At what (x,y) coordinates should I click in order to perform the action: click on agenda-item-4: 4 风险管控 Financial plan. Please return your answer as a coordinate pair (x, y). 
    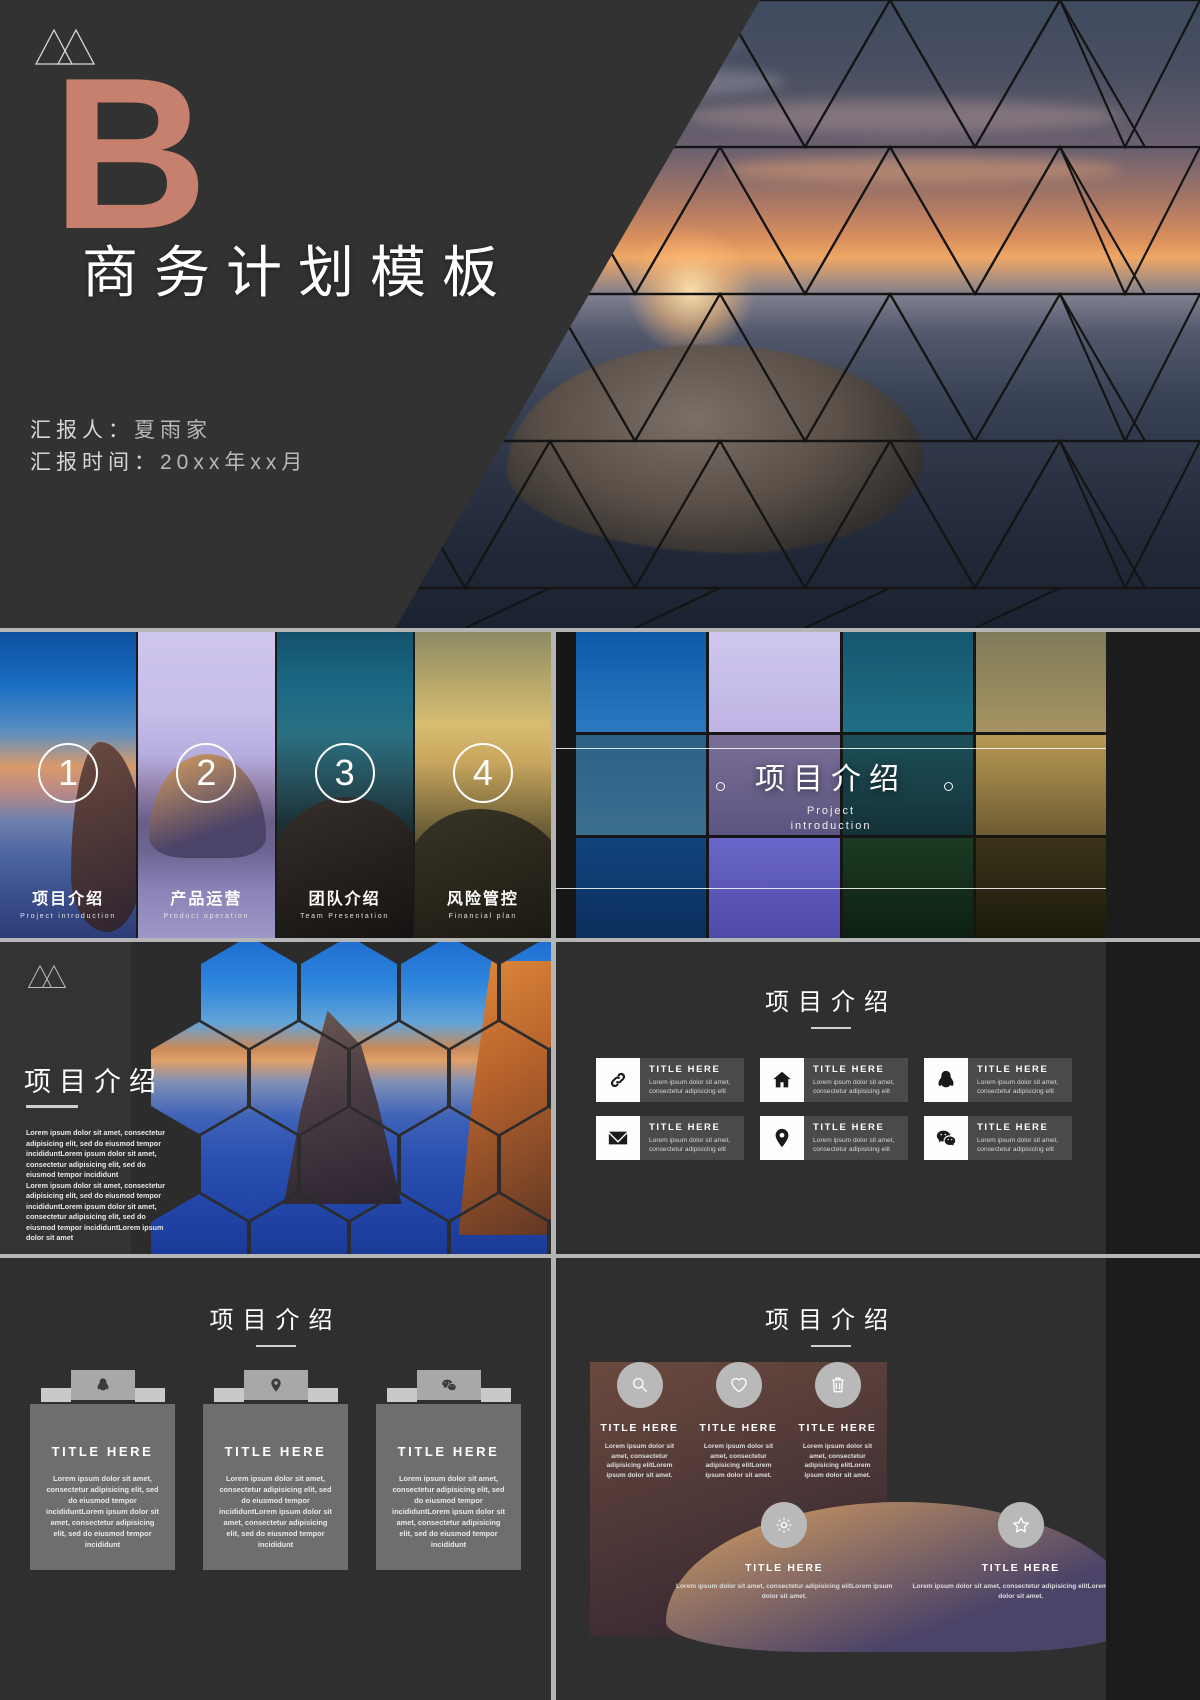
    Looking at the image, I should click on (482, 785).